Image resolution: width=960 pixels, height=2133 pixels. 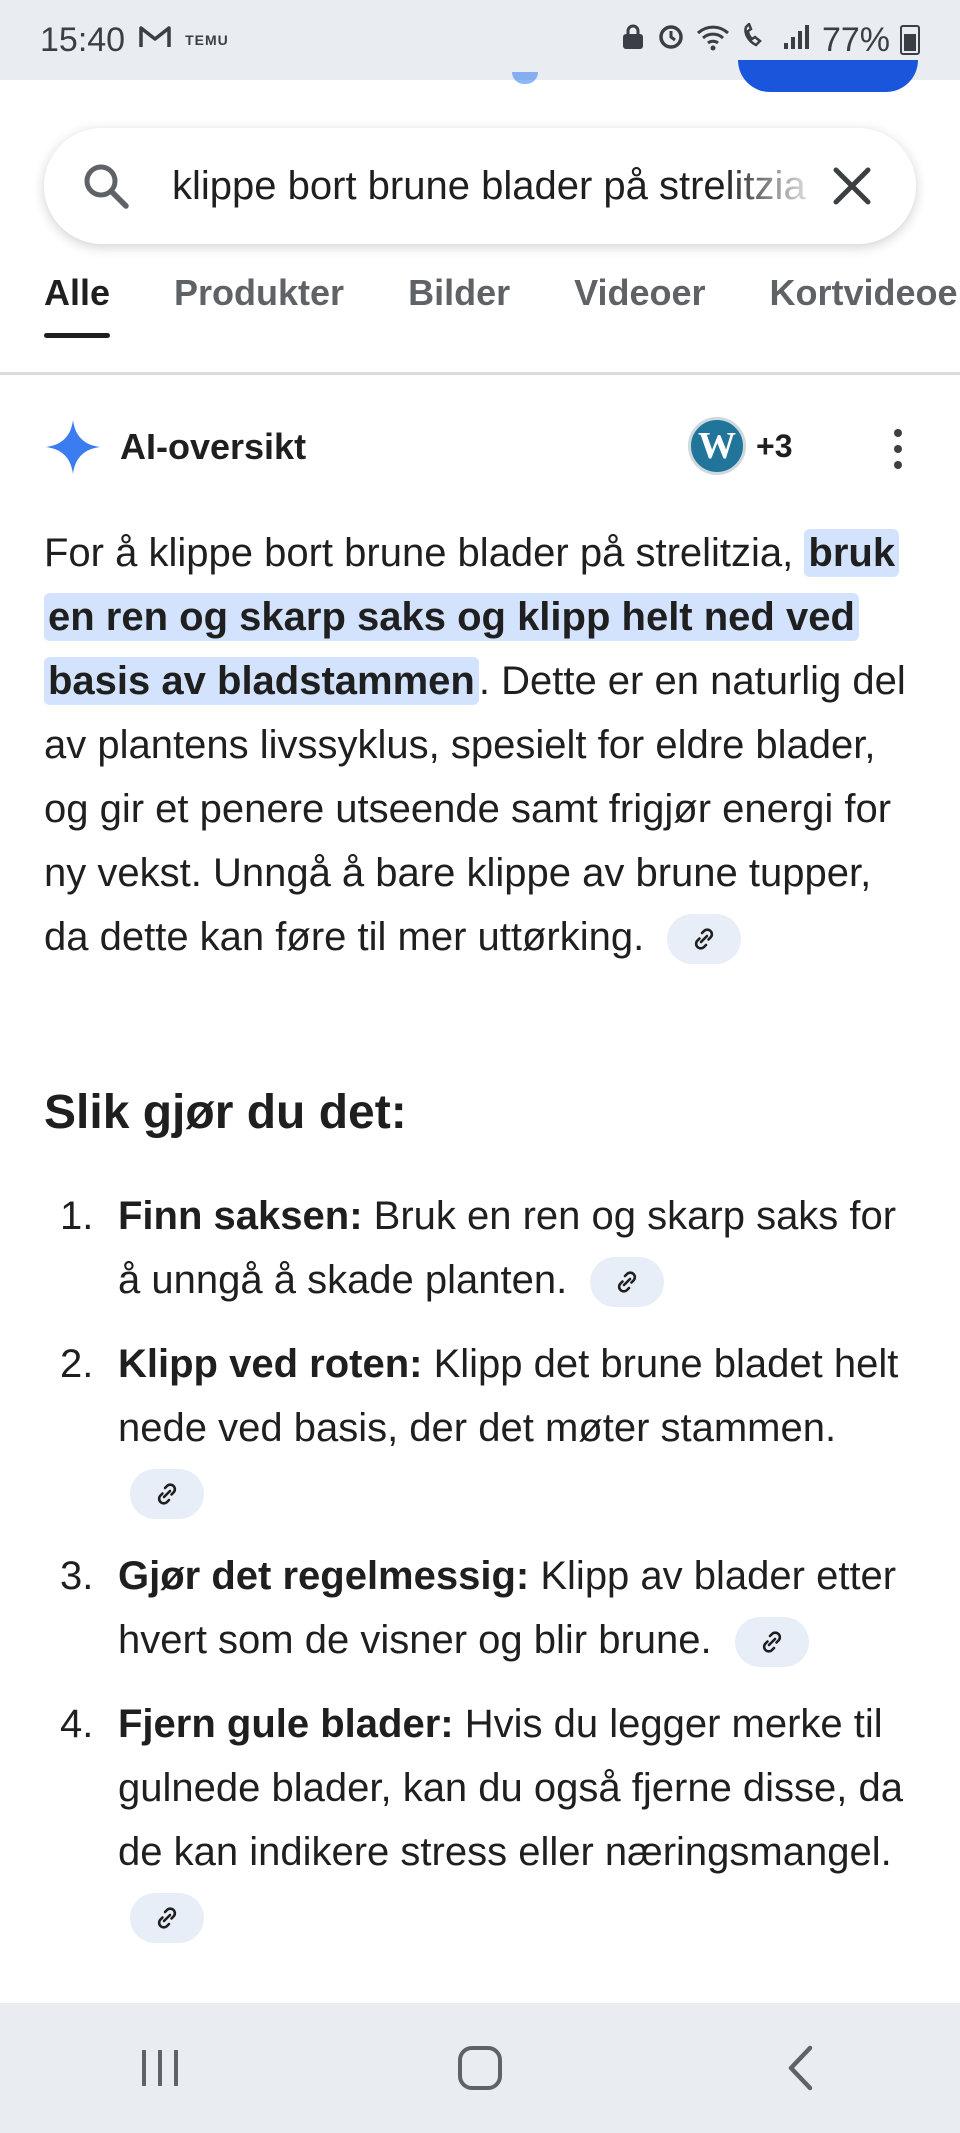 I want to click on lock-icon, so click(x=633, y=40).